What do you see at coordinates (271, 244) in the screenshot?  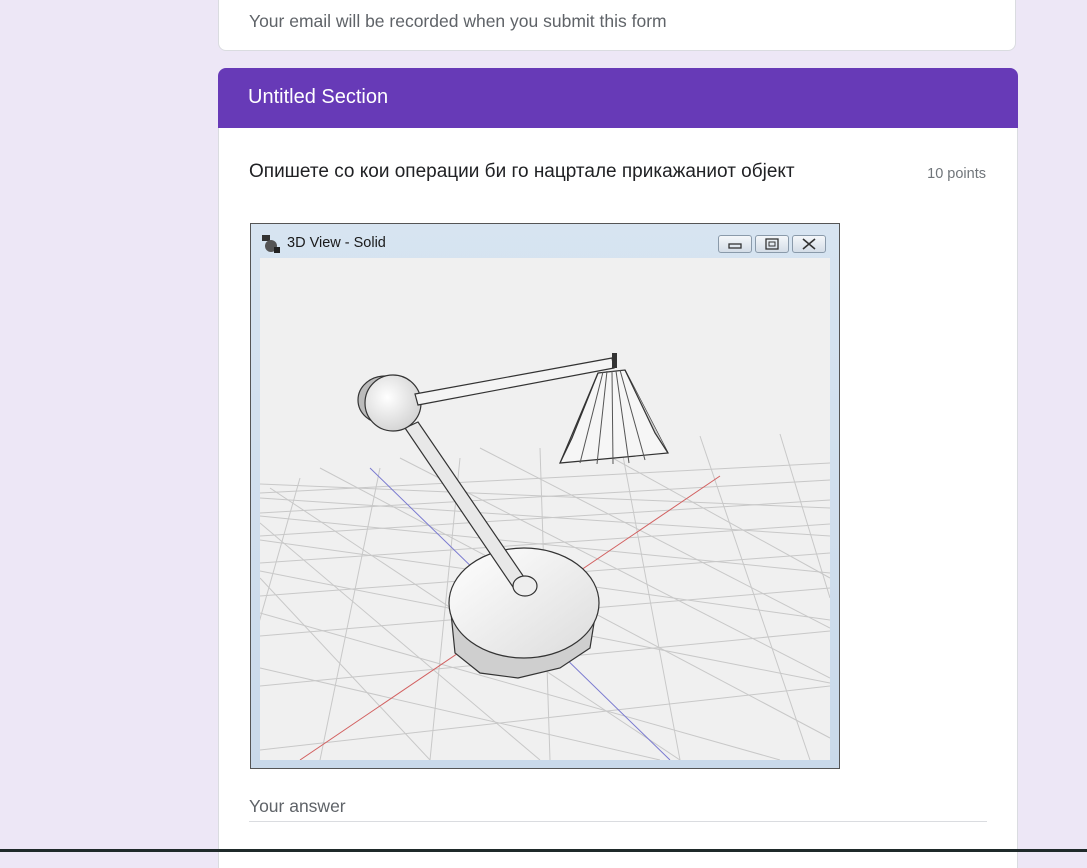 I see `app-icon` at bounding box center [271, 244].